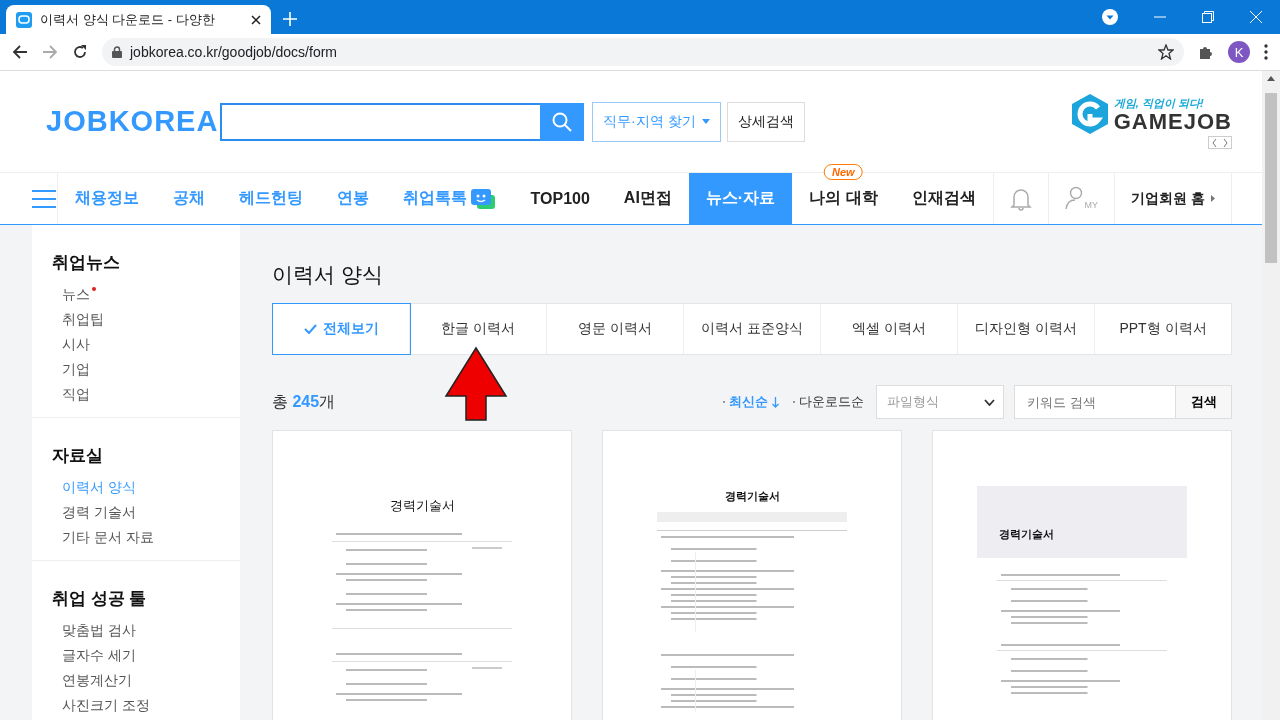  What do you see at coordinates (80, 52) in the screenshot?
I see `reload-icon` at bounding box center [80, 52].